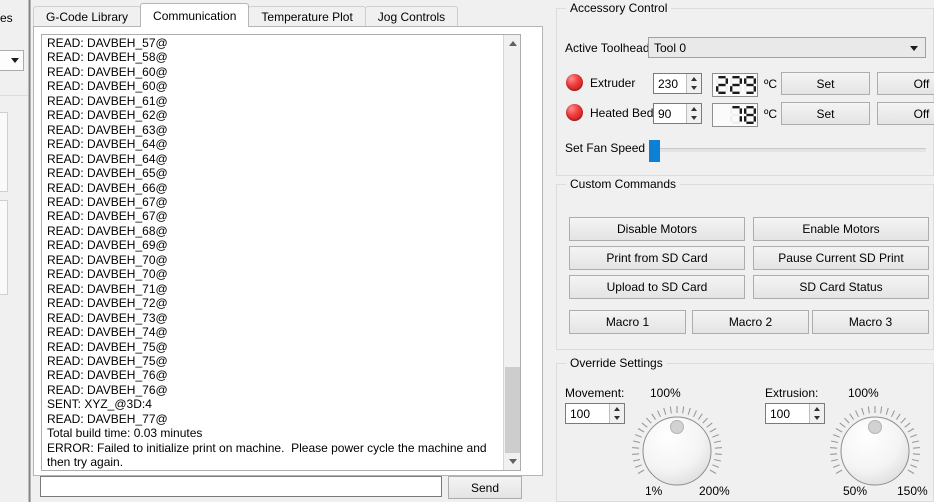 The image size is (934, 502). I want to click on tab-g-code-library: G-Code Library, so click(87, 16).